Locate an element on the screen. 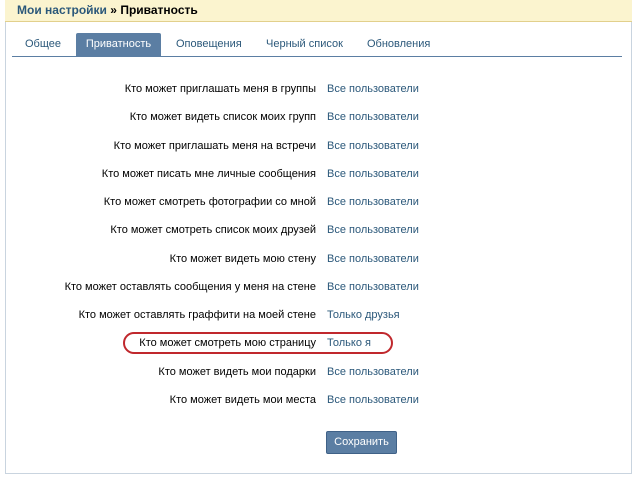 Image resolution: width=635 pixels, height=477 pixels. setting-label: Кто может смотреть список моих друзей is located at coordinates (213, 230).